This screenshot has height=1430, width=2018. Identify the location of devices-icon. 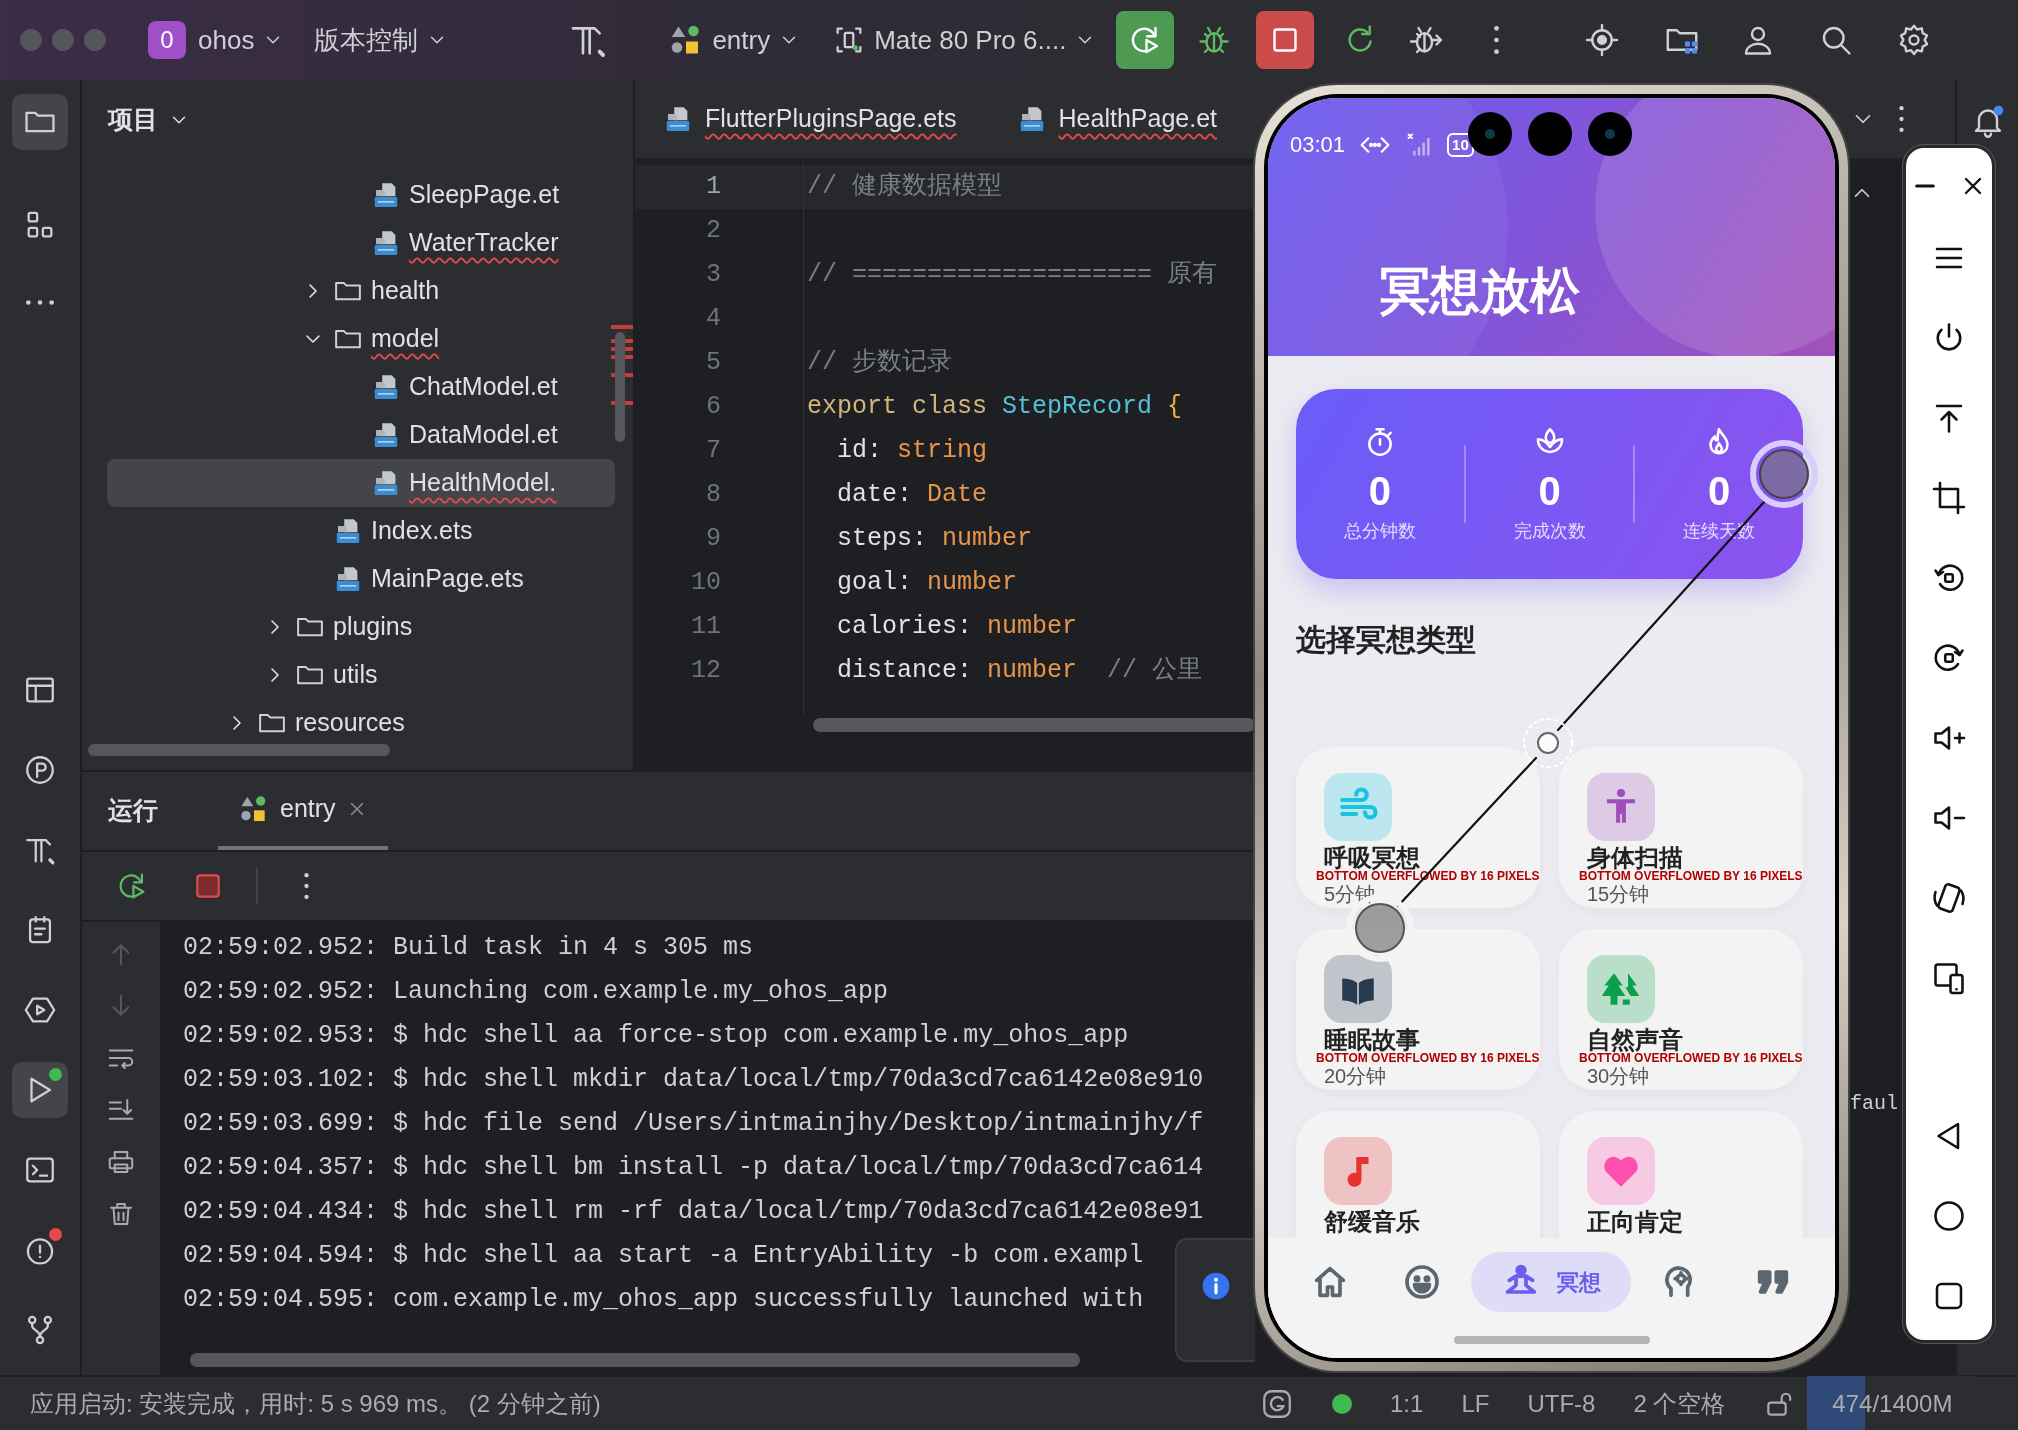
(1949, 978).